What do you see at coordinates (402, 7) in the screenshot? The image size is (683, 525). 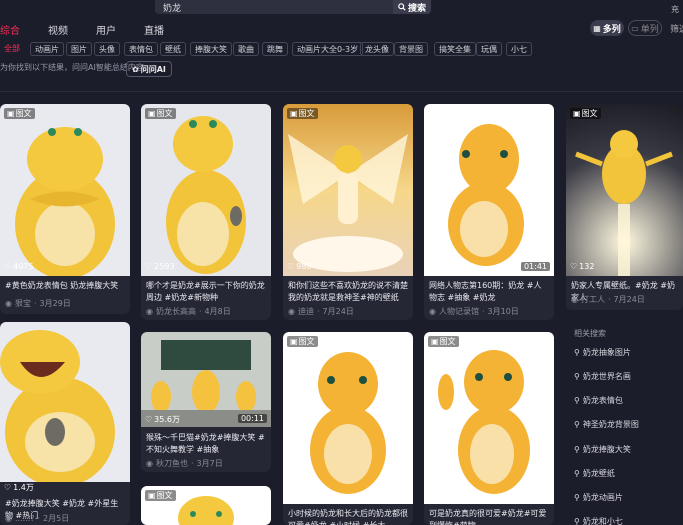 I see `search-icon` at bounding box center [402, 7].